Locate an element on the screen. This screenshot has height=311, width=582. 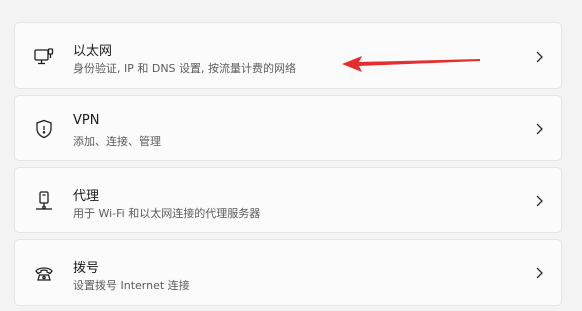
proxy-icon is located at coordinates (44, 201).